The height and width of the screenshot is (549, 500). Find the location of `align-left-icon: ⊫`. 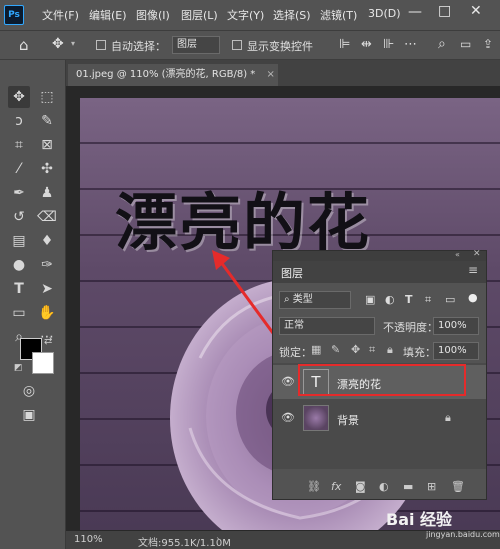

align-left-icon: ⊫ is located at coordinates (344, 44).